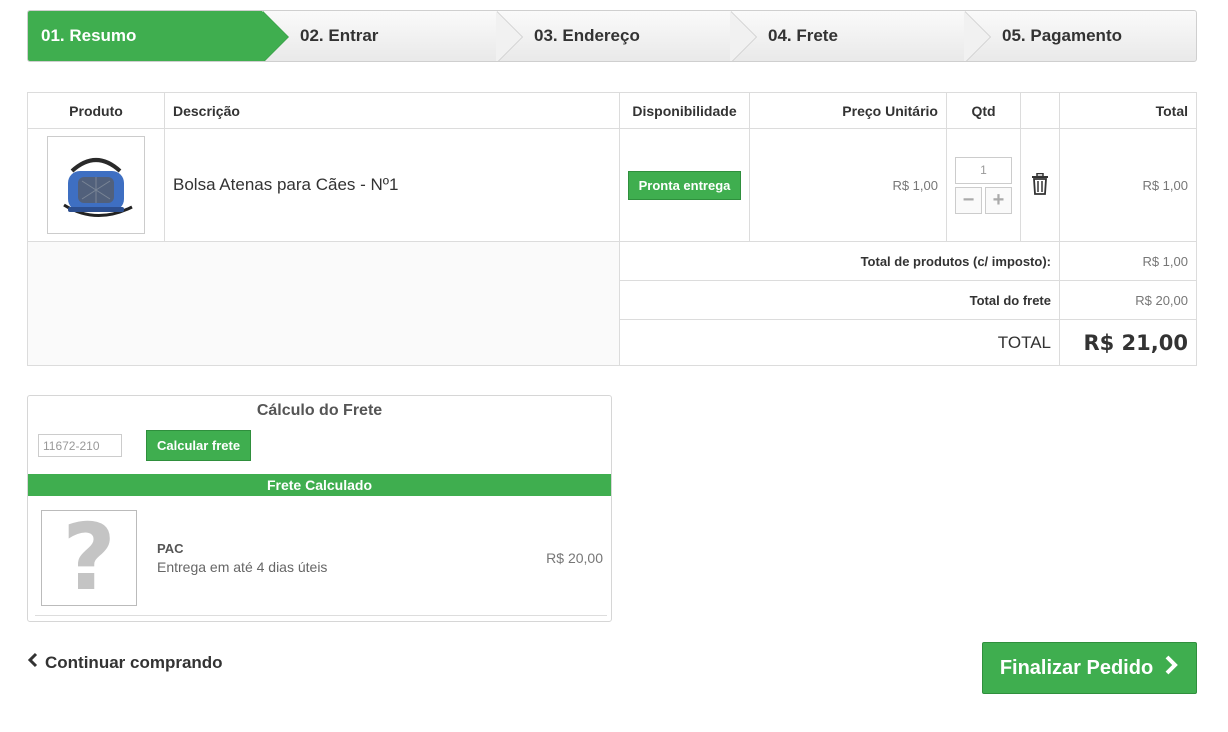 This screenshot has width=1228, height=732. I want to click on trash-icon, so click(1040, 185).